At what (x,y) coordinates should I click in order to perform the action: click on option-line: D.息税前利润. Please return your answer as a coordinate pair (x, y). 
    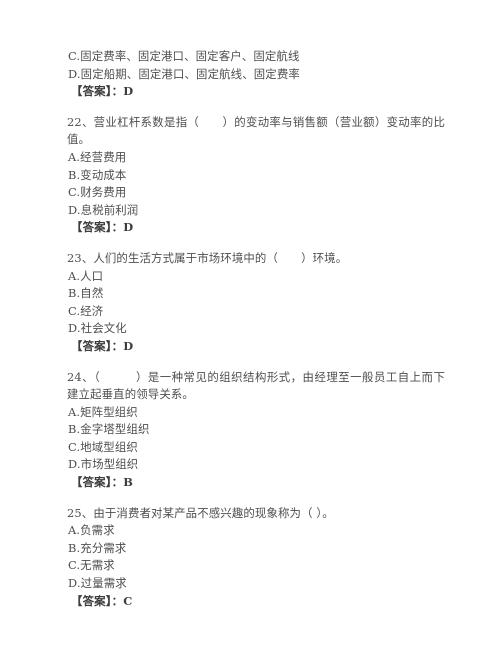
    Looking at the image, I should click on (103, 209).